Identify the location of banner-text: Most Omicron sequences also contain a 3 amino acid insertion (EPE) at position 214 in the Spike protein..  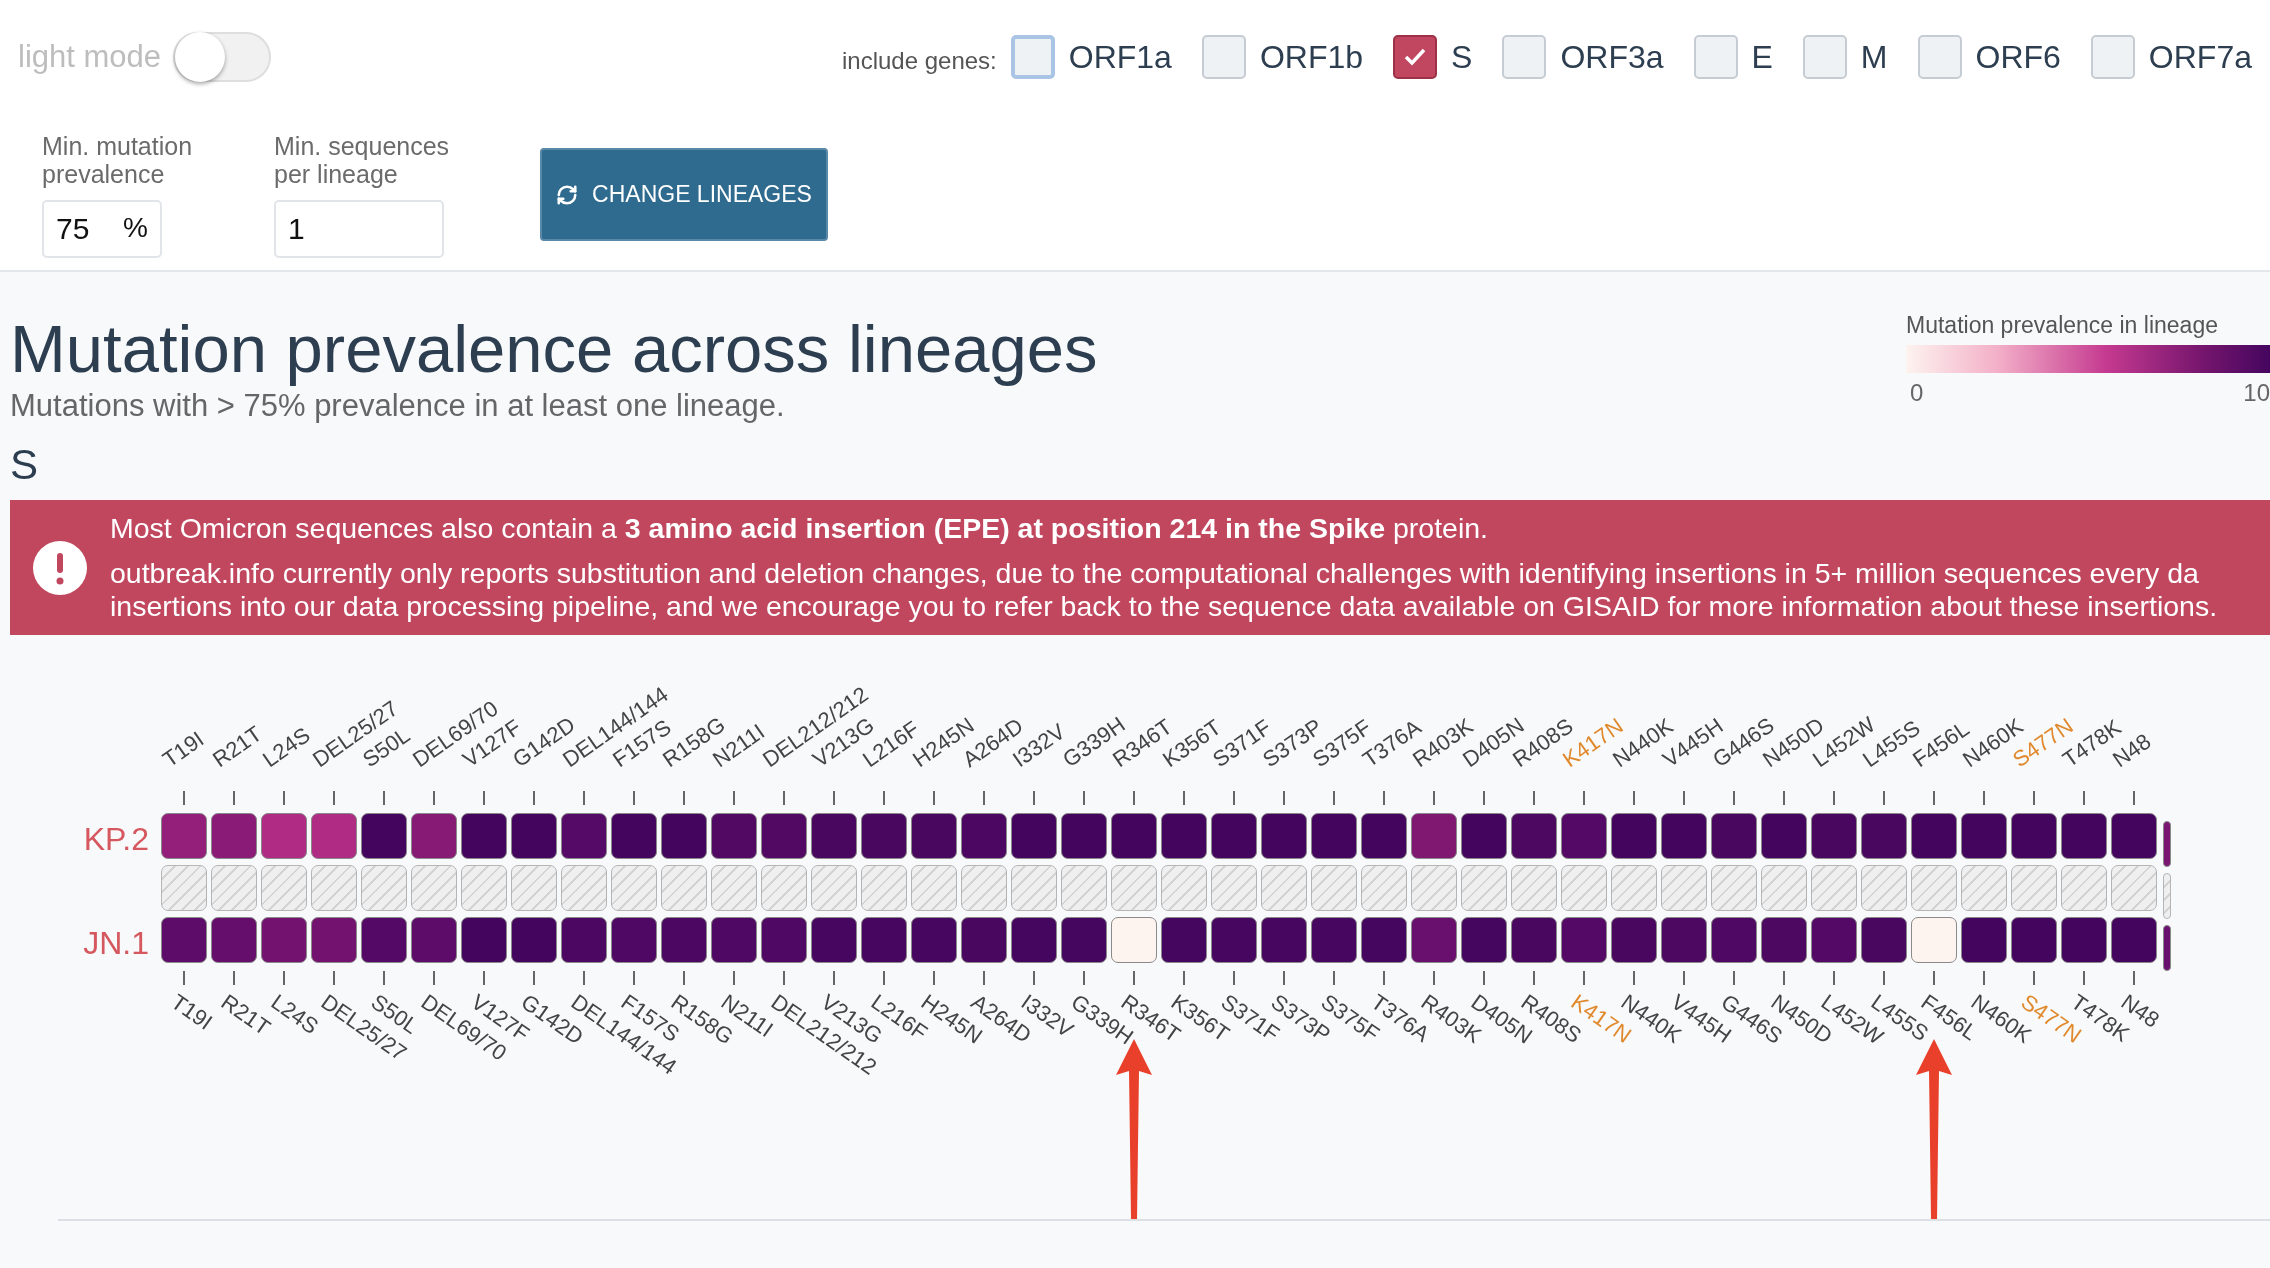
(799, 529).